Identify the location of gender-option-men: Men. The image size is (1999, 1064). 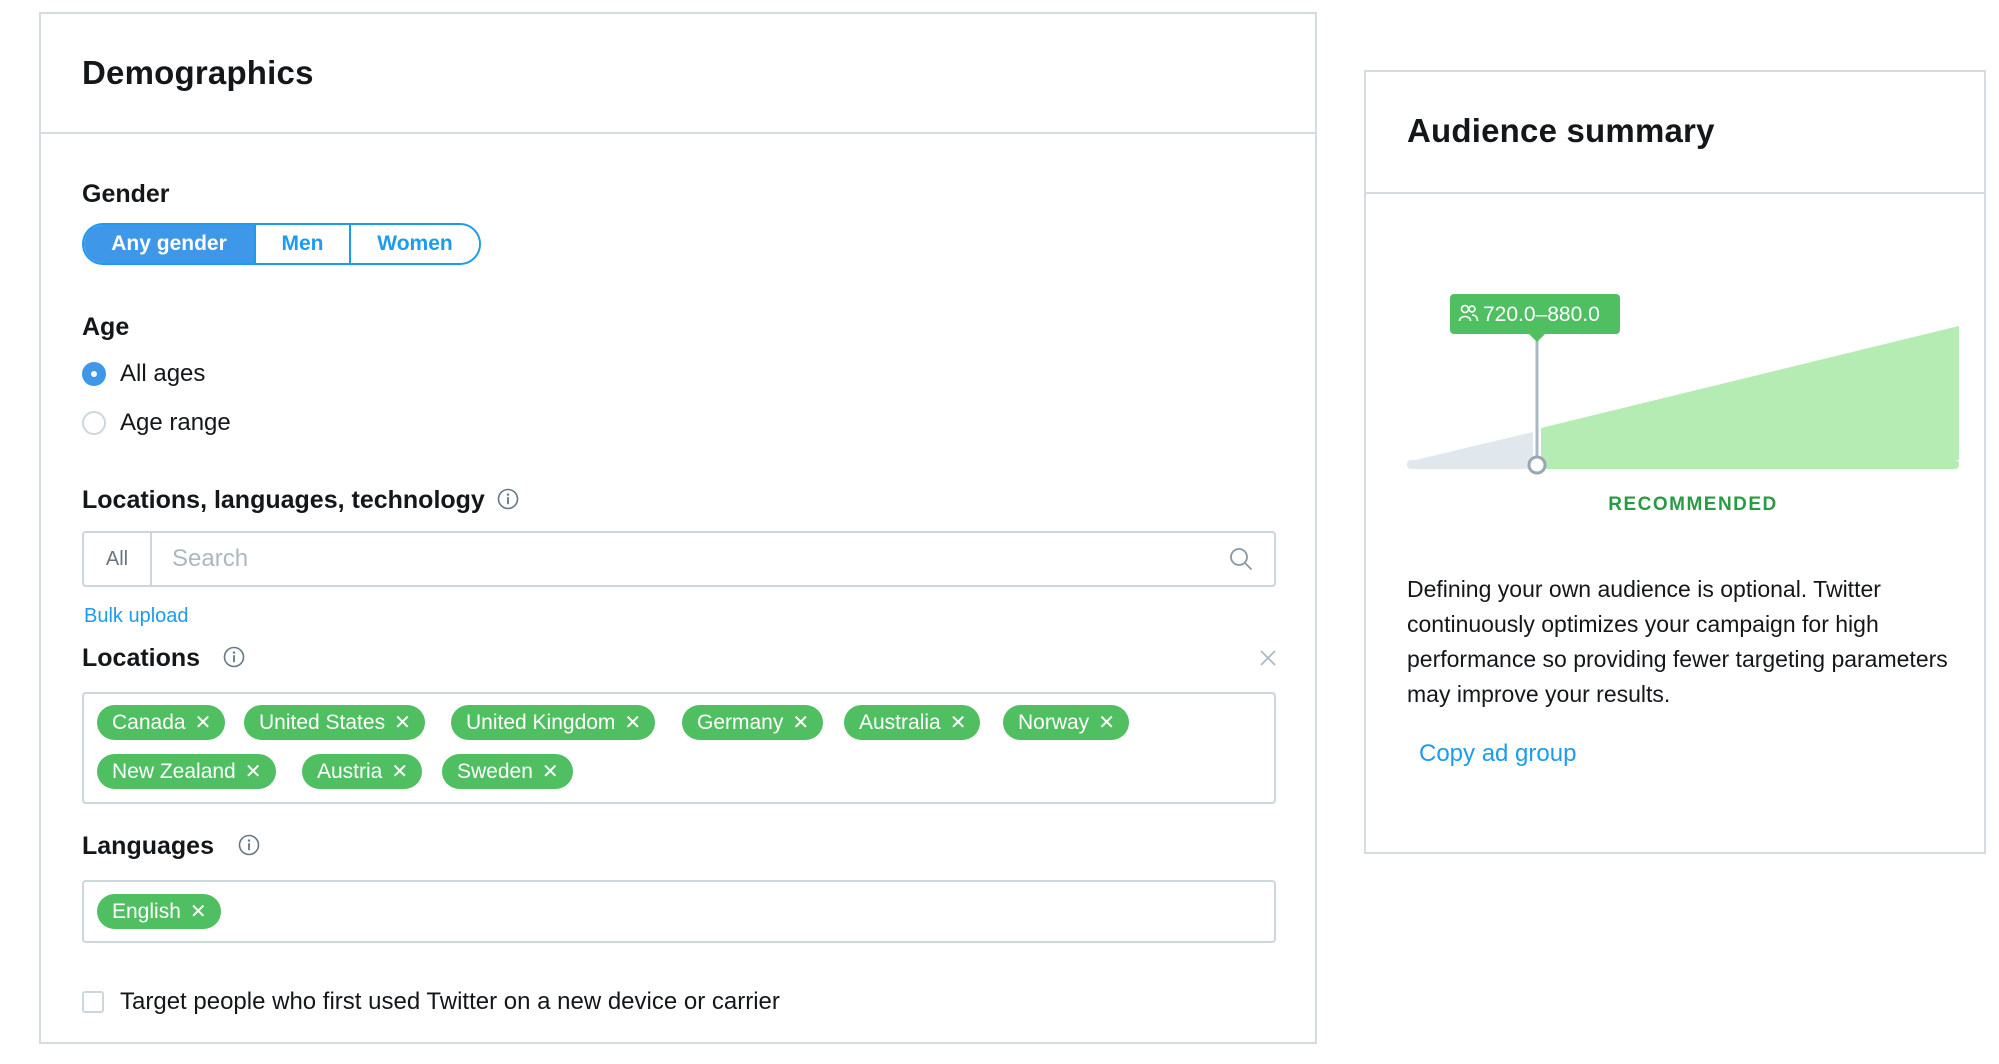
(303, 244).